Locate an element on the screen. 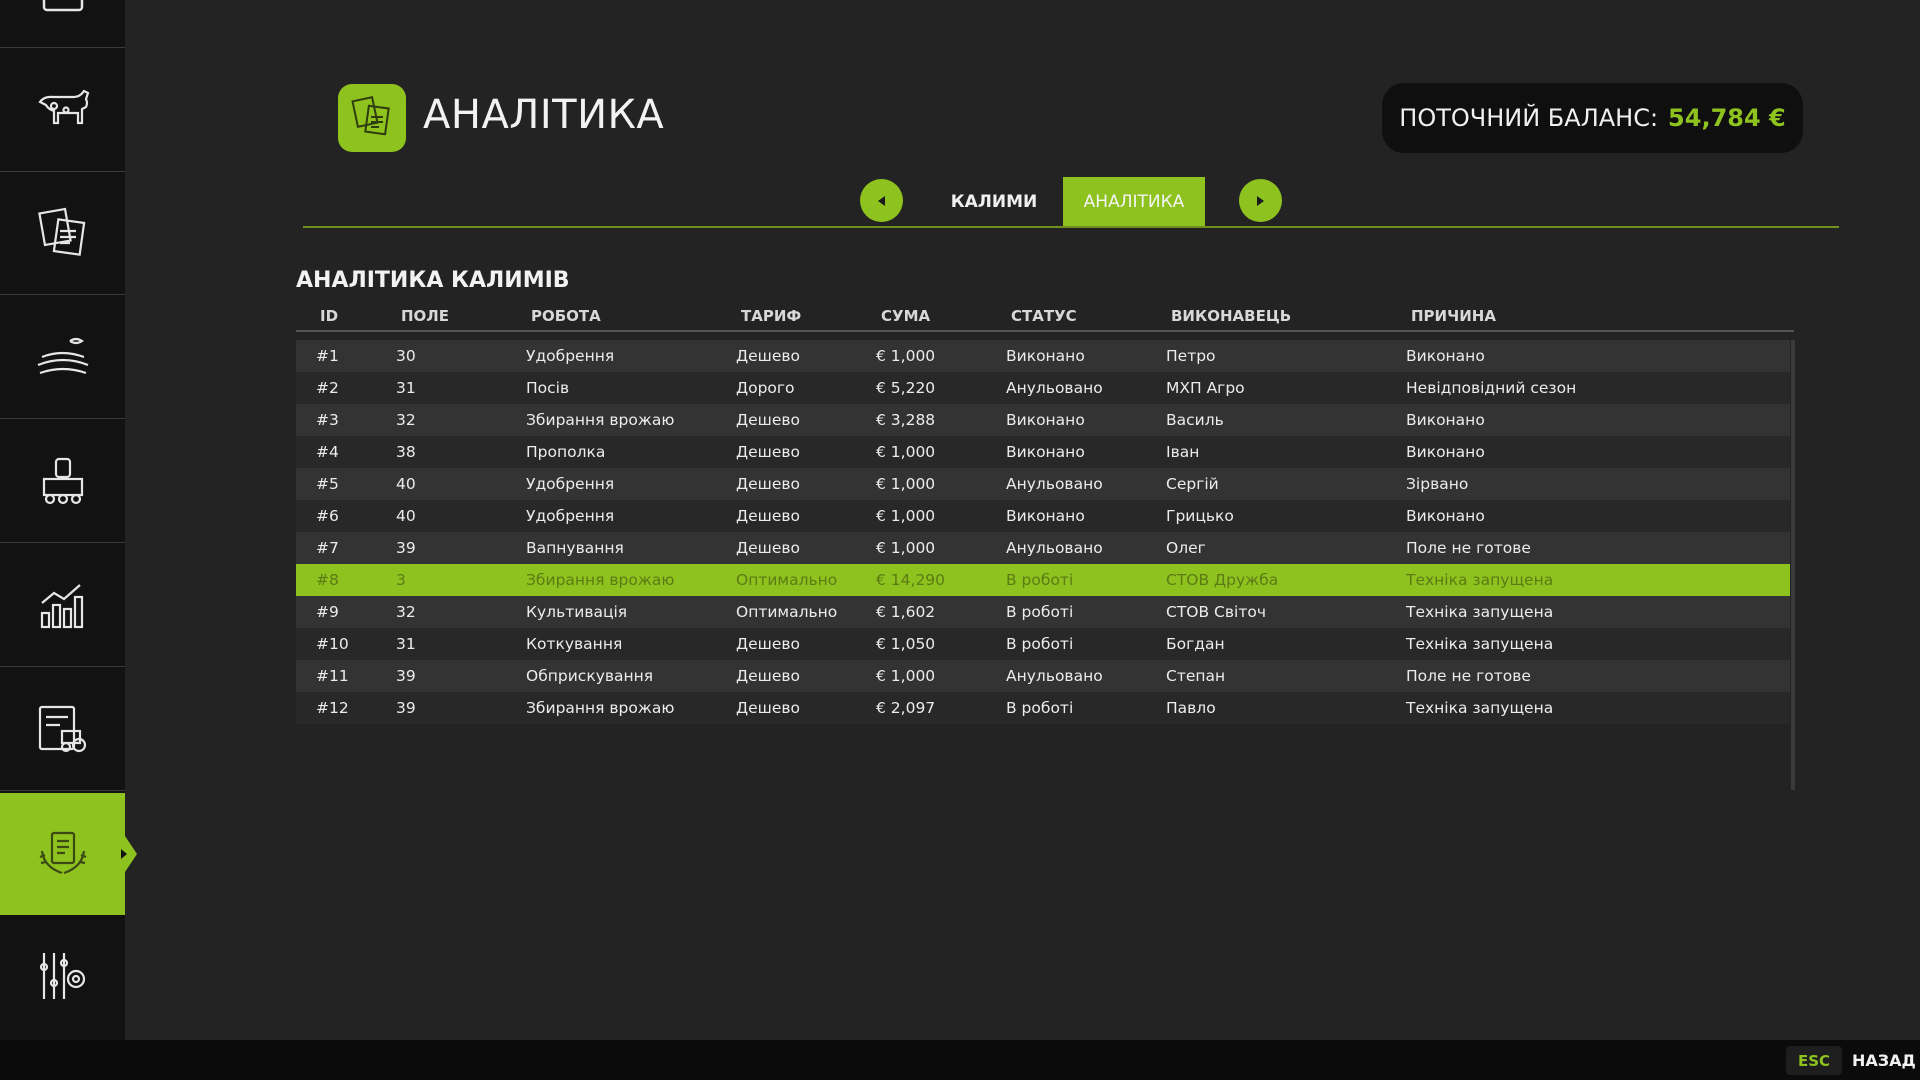 Image resolution: width=1920 pixels, height=1080 pixels. chevron-right-icon is located at coordinates (1260, 200).